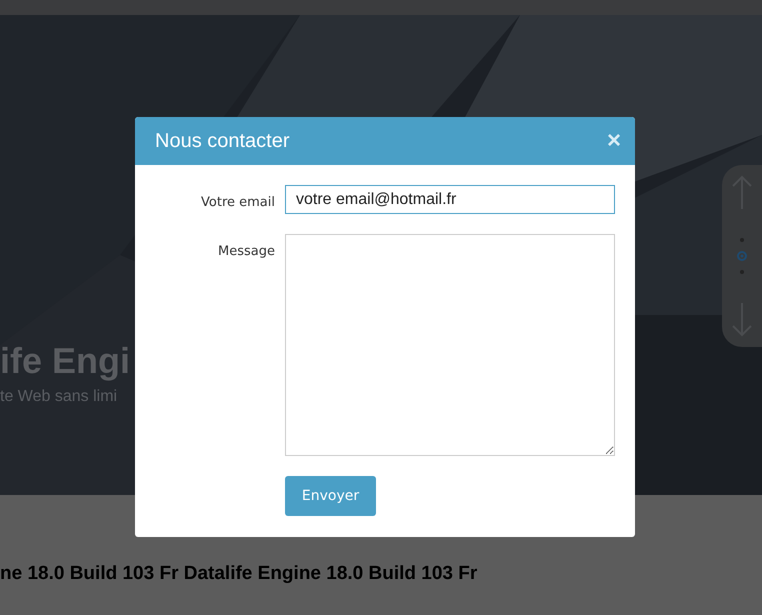 This screenshot has width=762, height=615. Describe the element at coordinates (222, 141) in the screenshot. I see `dialog-title: Nous contacter` at that location.